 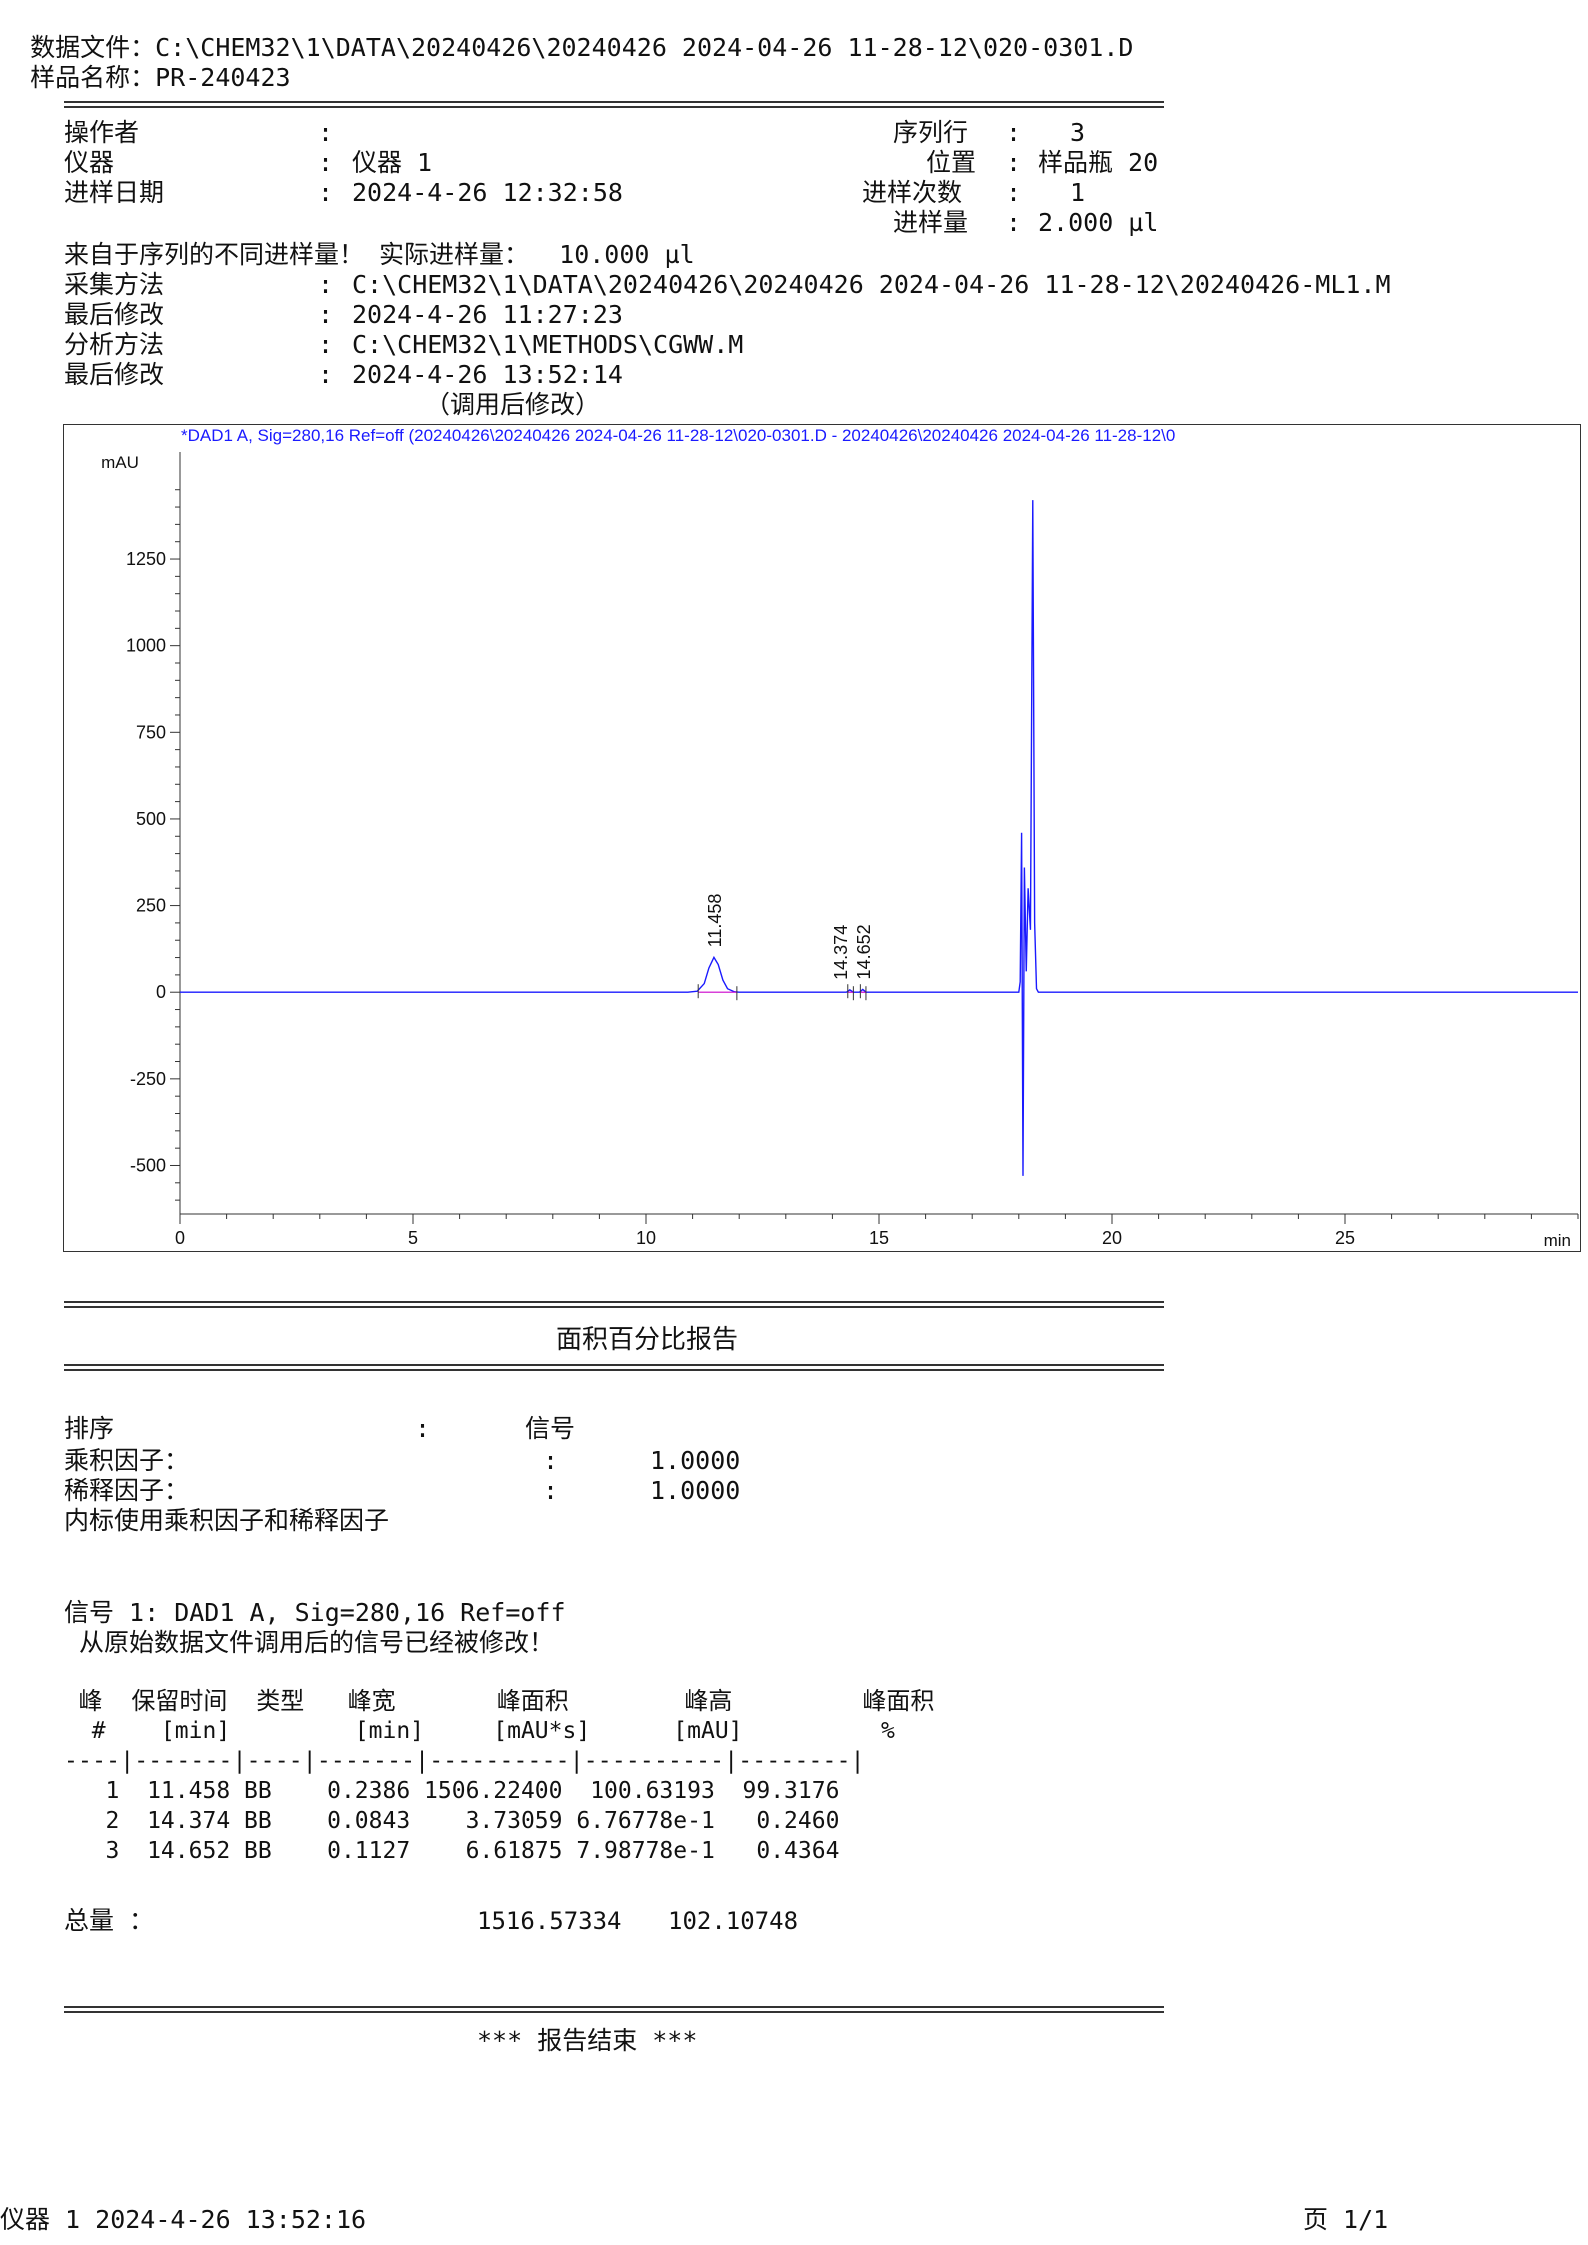 What do you see at coordinates (326, 162) in the screenshot?
I see `instrument-colon: :` at bounding box center [326, 162].